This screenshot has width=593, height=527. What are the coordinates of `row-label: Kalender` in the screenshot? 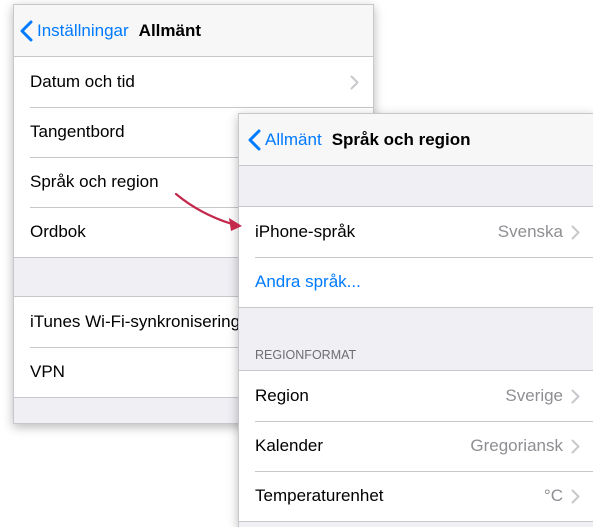 It's located at (289, 445).